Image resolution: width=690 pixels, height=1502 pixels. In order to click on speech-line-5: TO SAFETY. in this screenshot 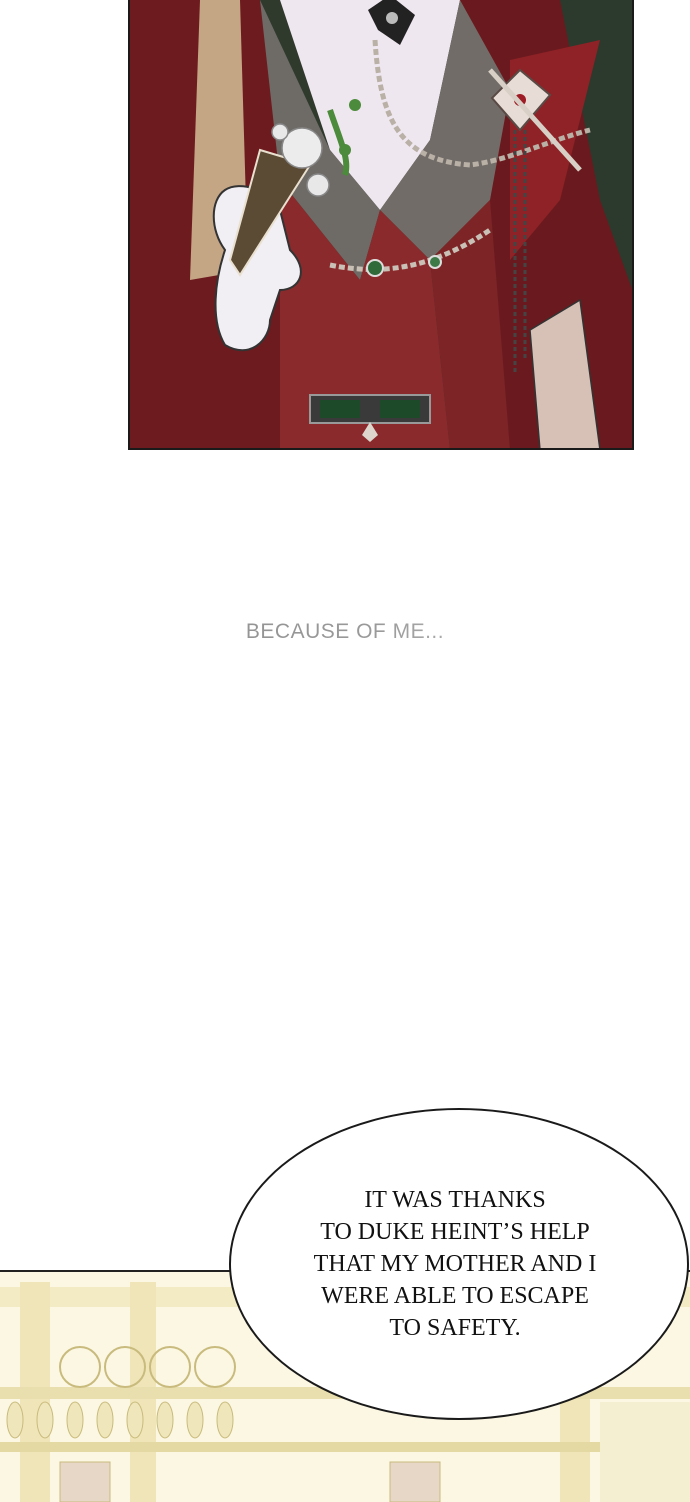, I will do `click(455, 1328)`.